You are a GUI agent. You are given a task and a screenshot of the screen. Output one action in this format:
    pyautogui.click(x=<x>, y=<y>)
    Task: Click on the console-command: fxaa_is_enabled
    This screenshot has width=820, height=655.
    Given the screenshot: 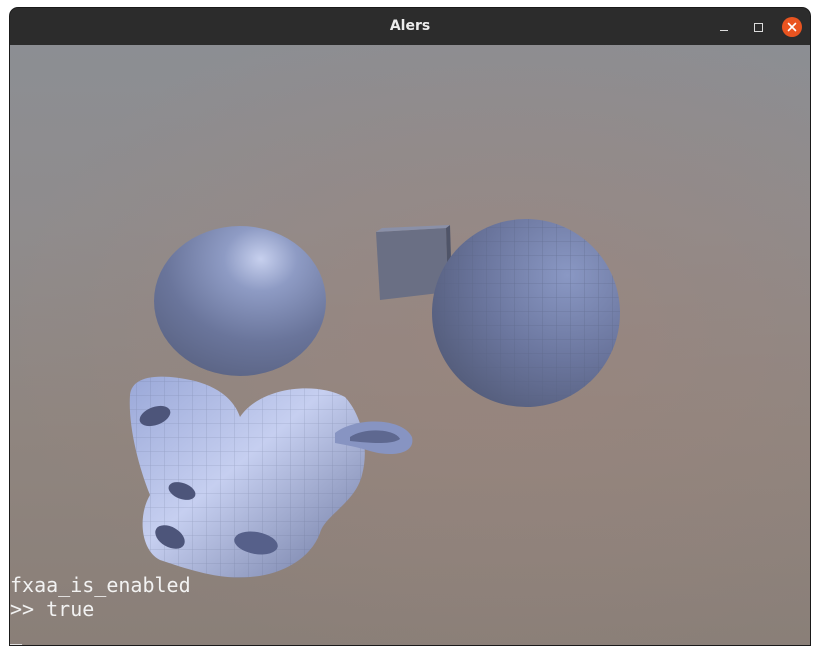 What is the action you would take?
    pyautogui.click(x=100, y=585)
    